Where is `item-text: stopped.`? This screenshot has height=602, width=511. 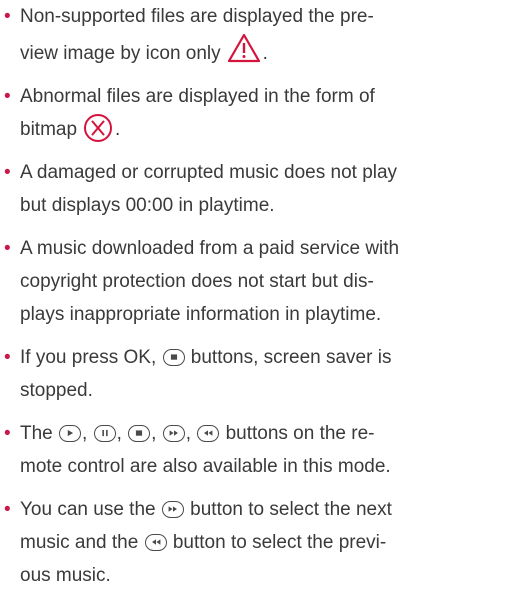 item-text: stopped. is located at coordinates (56, 390).